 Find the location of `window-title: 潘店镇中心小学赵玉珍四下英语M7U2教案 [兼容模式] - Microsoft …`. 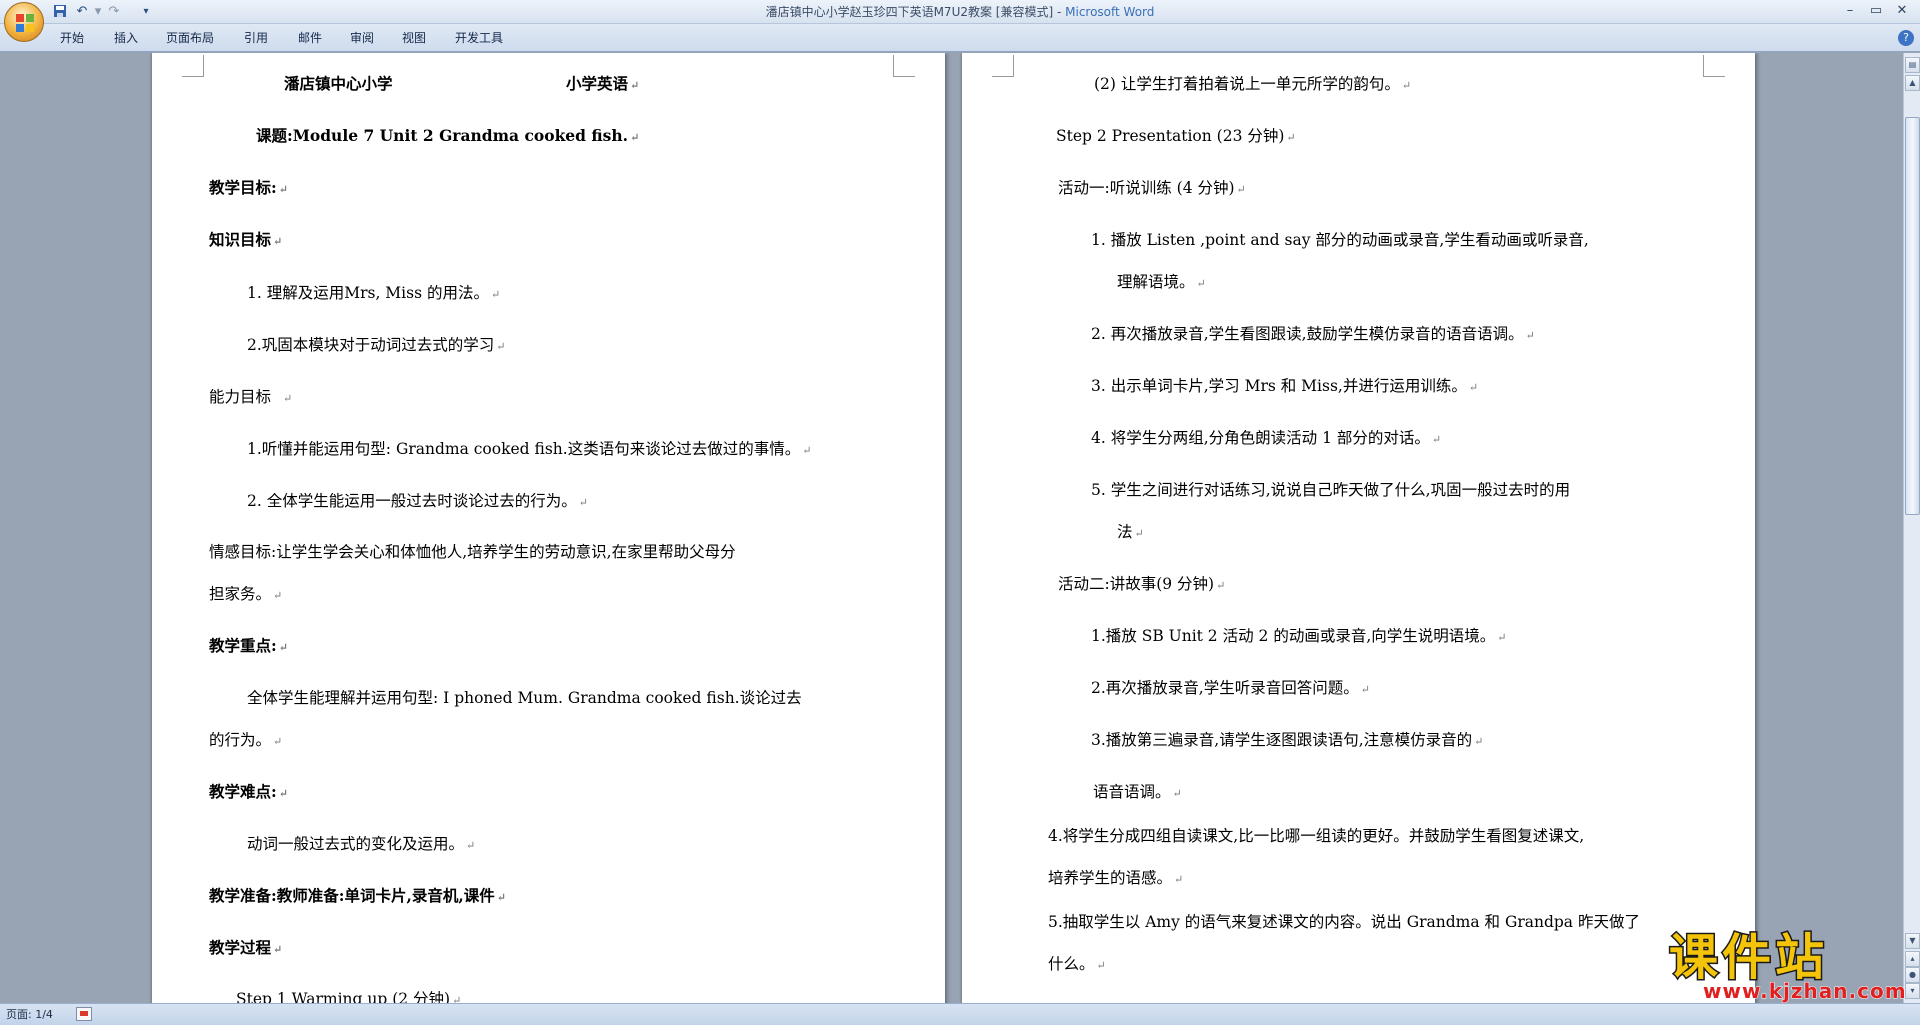

window-title: 潘店镇中心小学赵玉珍四下英语M7U2教案 [兼容模式] - Microsoft … is located at coordinates (960, 12).